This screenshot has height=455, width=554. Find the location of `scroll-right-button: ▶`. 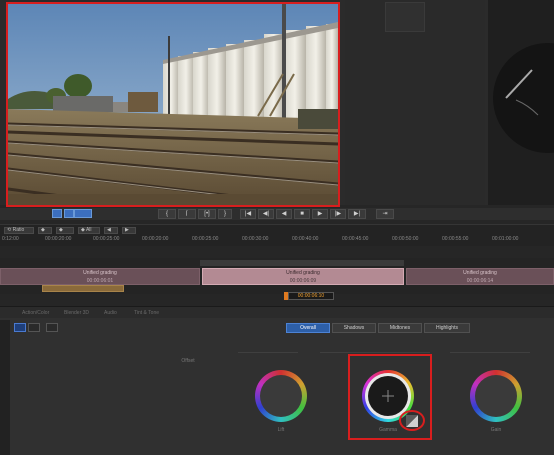

scroll-right-button: ▶ is located at coordinates (129, 230).